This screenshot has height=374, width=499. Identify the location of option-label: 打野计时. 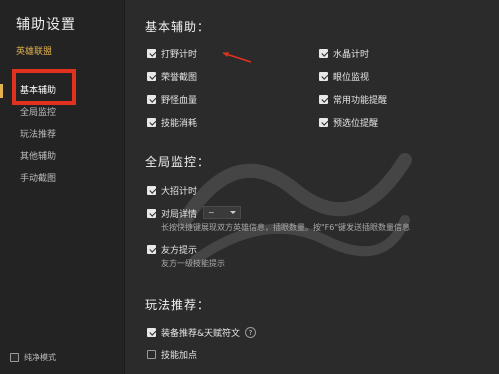
(179, 55).